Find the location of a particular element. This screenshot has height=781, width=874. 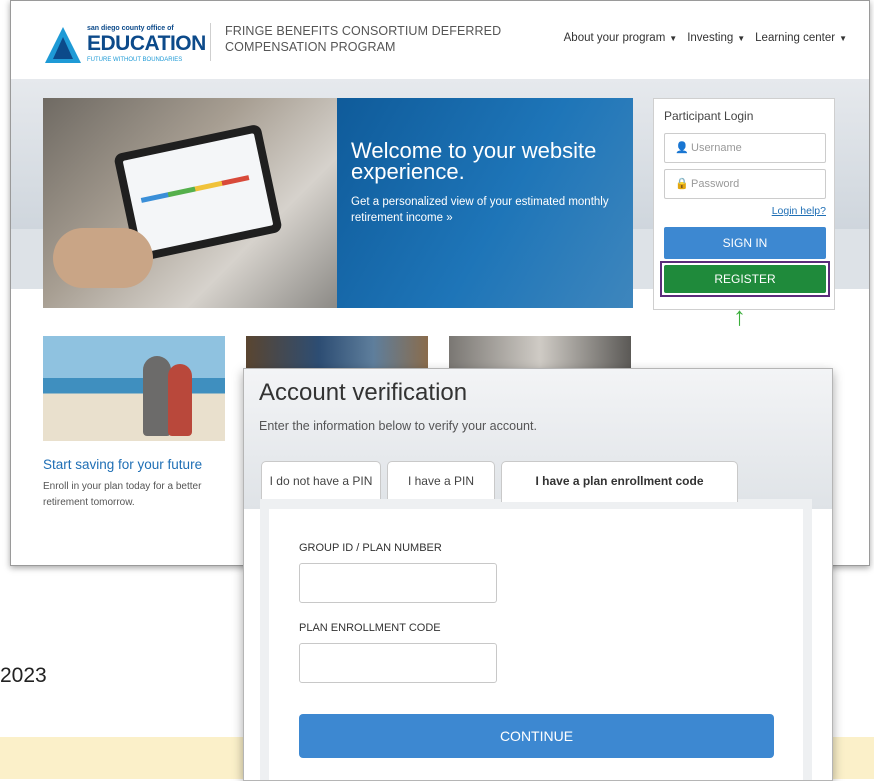

tab-enrollment-code: I have a plan enrollment code is located at coordinates (619, 481).